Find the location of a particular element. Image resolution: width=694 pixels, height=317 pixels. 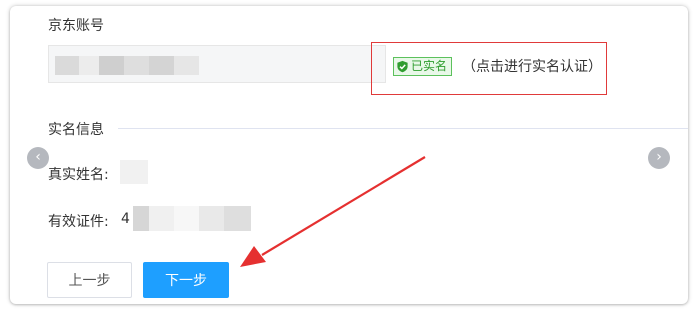

annotation-arrow-icon is located at coordinates (333, 211).